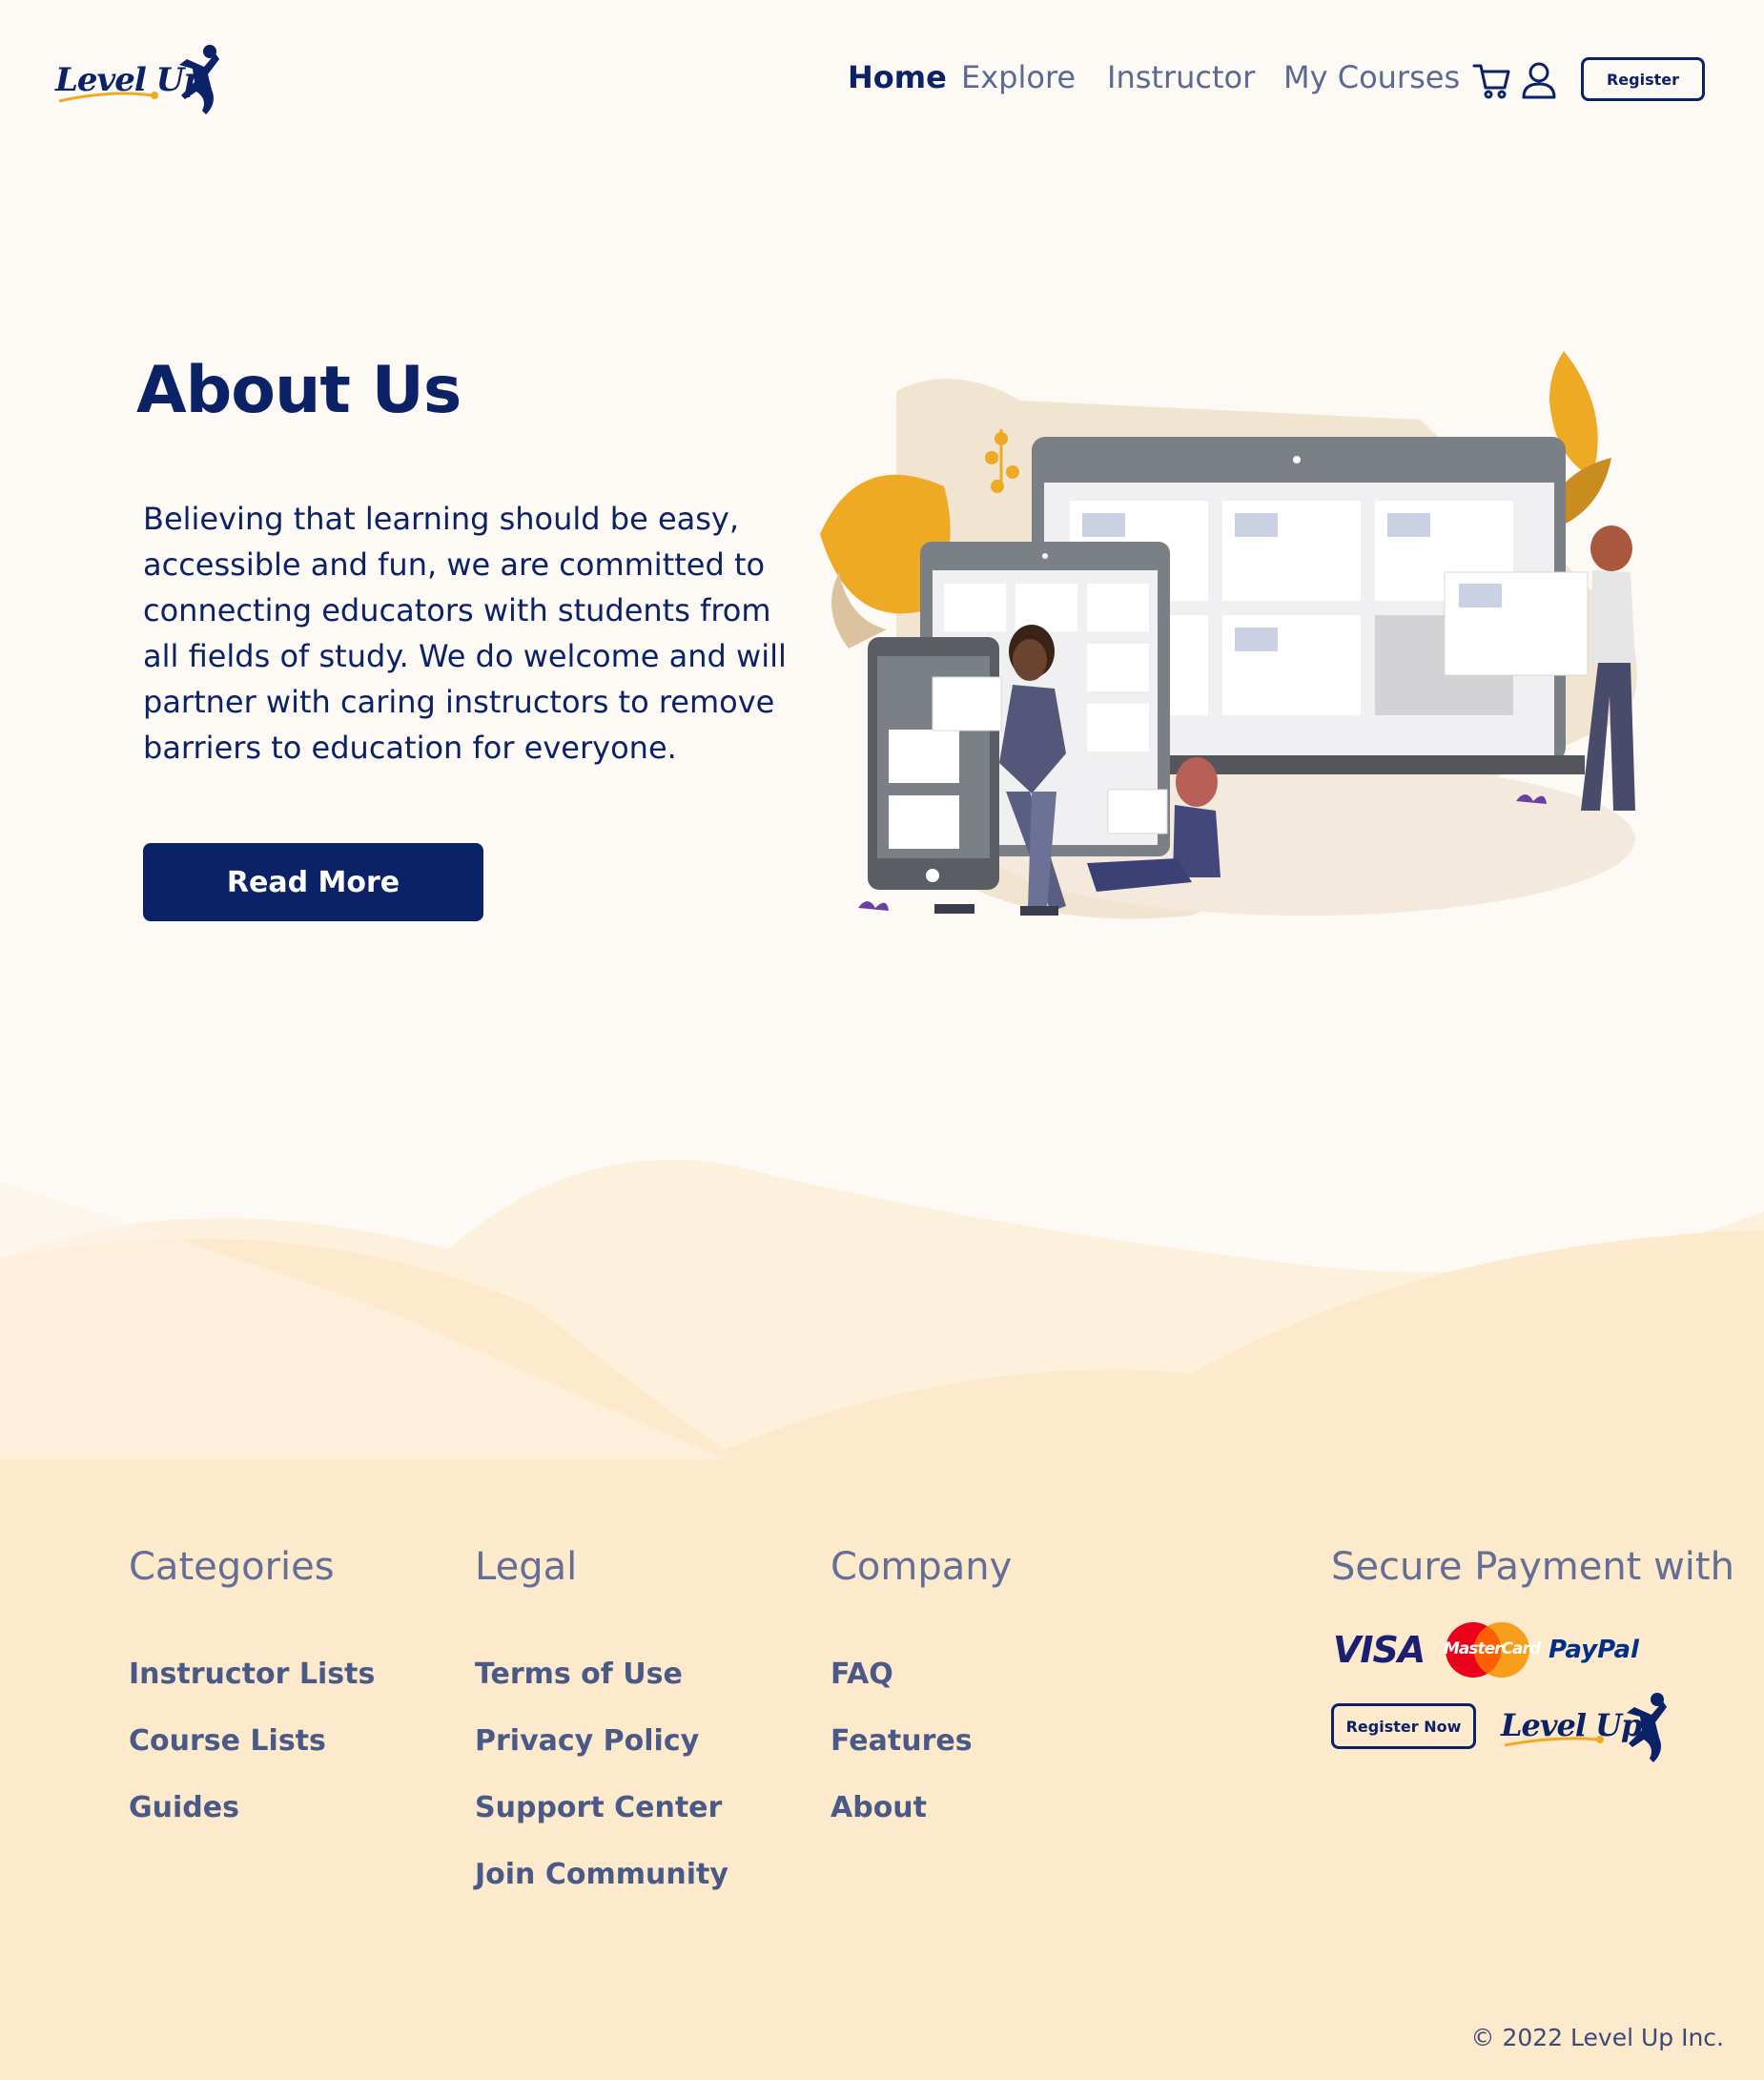 Image resolution: width=1764 pixels, height=2080 pixels. I want to click on paypal-logo: PayPal, so click(1594, 1649).